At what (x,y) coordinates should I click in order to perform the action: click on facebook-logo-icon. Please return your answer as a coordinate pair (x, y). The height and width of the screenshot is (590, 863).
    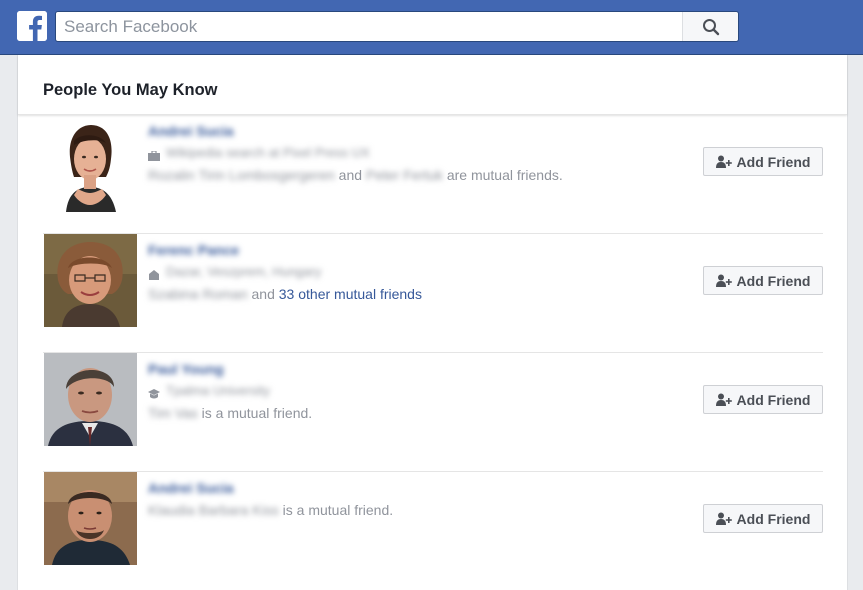
    Looking at the image, I should click on (32, 26).